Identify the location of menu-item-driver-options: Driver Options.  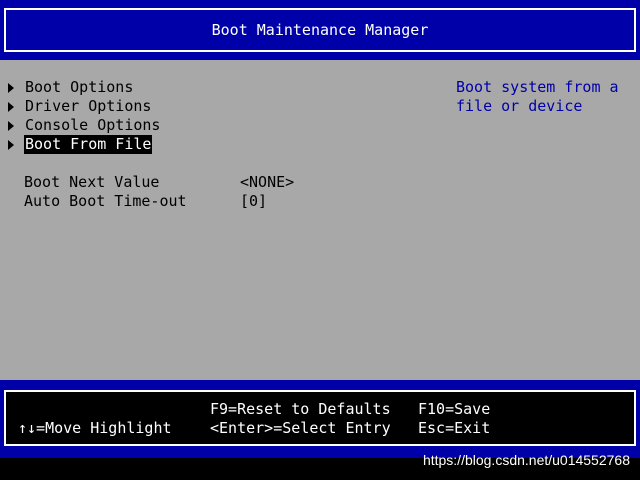
(220, 106).